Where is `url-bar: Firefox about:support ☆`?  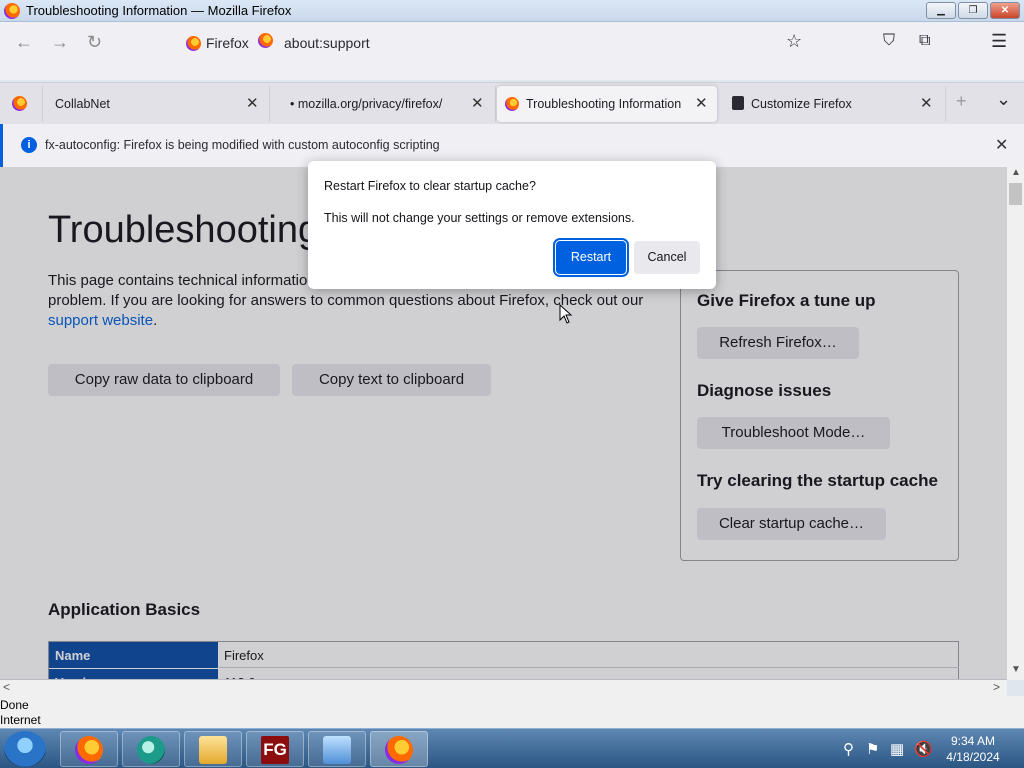 url-bar: Firefox about:support ☆ is located at coordinates (498, 43).